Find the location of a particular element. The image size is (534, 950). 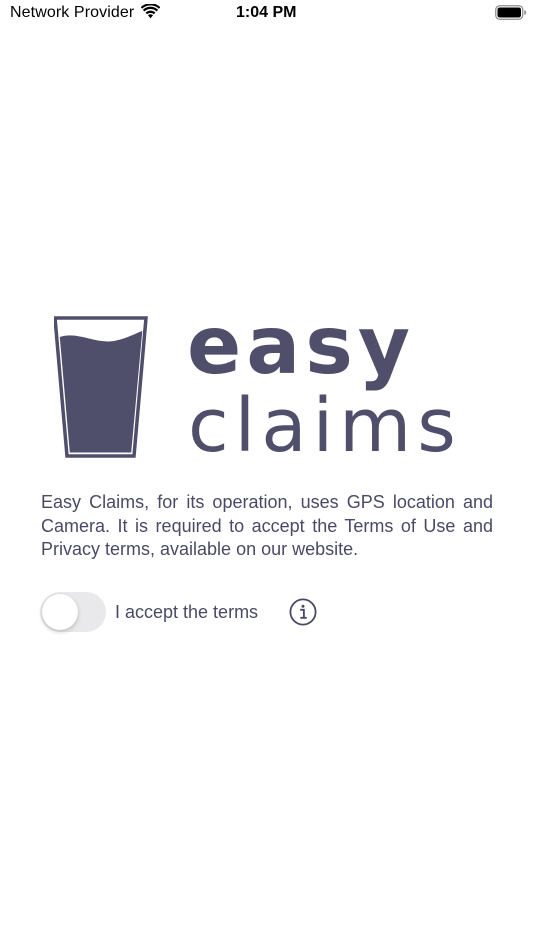

app-logo: easy claims is located at coordinates (269, 387).